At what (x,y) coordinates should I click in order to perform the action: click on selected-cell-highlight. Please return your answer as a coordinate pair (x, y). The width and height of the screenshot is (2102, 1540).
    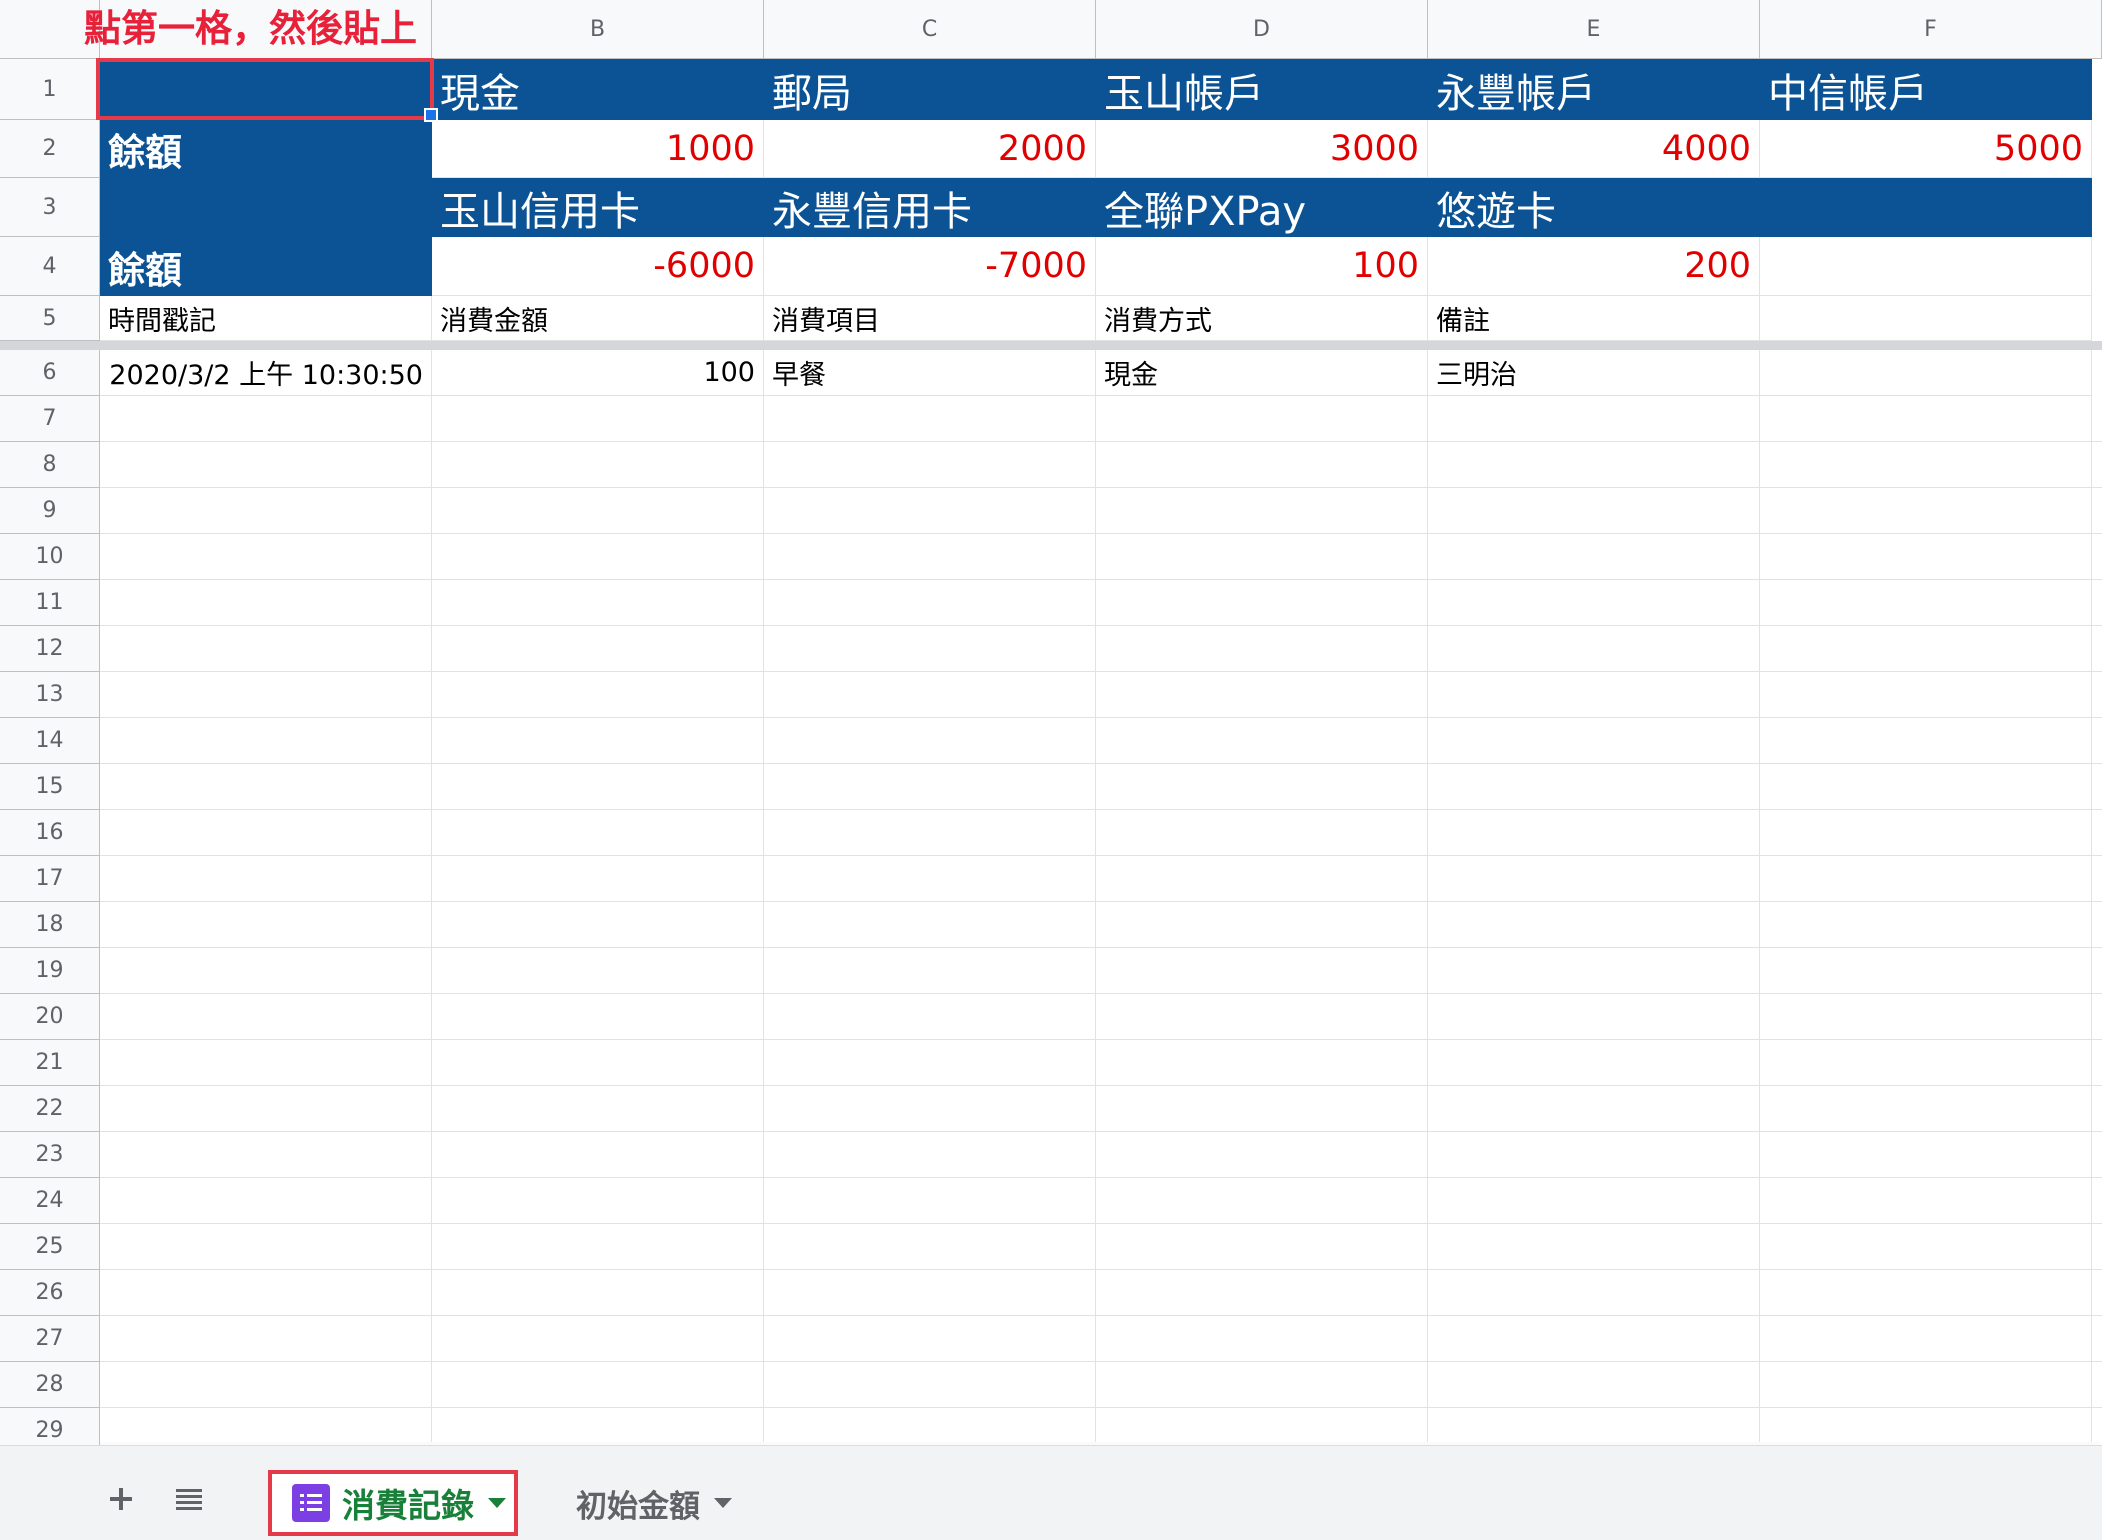
    Looking at the image, I should click on (265, 89).